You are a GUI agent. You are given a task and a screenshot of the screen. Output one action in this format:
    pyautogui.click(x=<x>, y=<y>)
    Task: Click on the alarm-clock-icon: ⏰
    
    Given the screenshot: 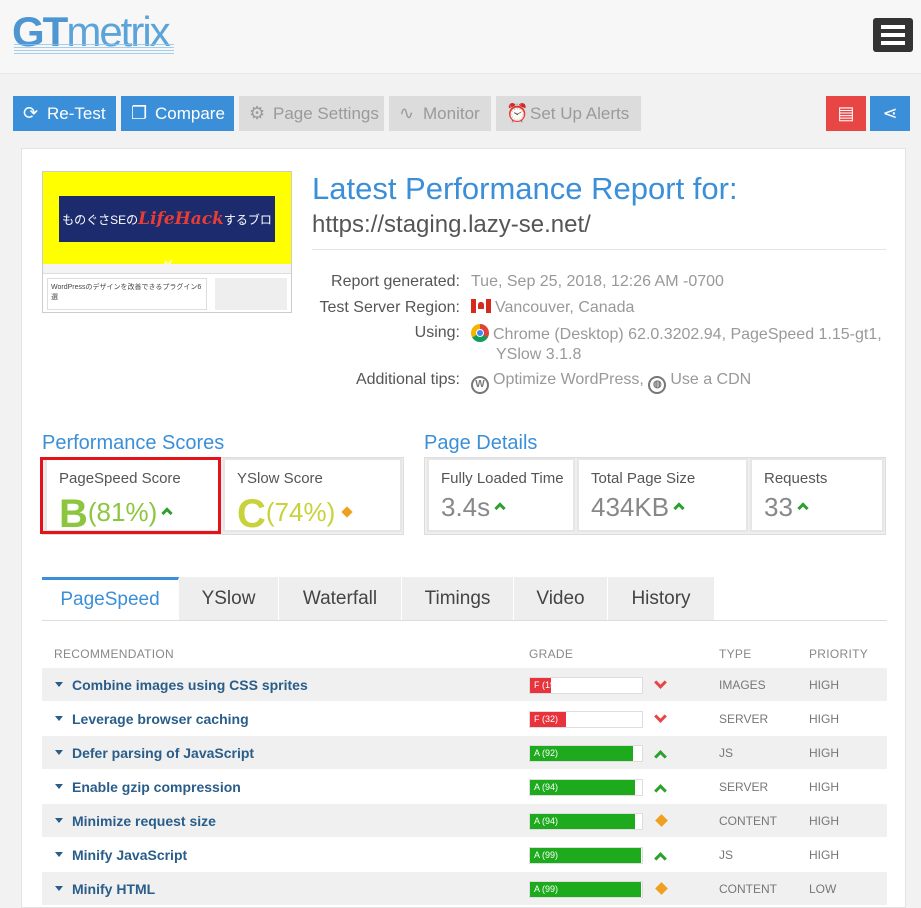 What is the action you would take?
    pyautogui.click(x=517, y=113)
    